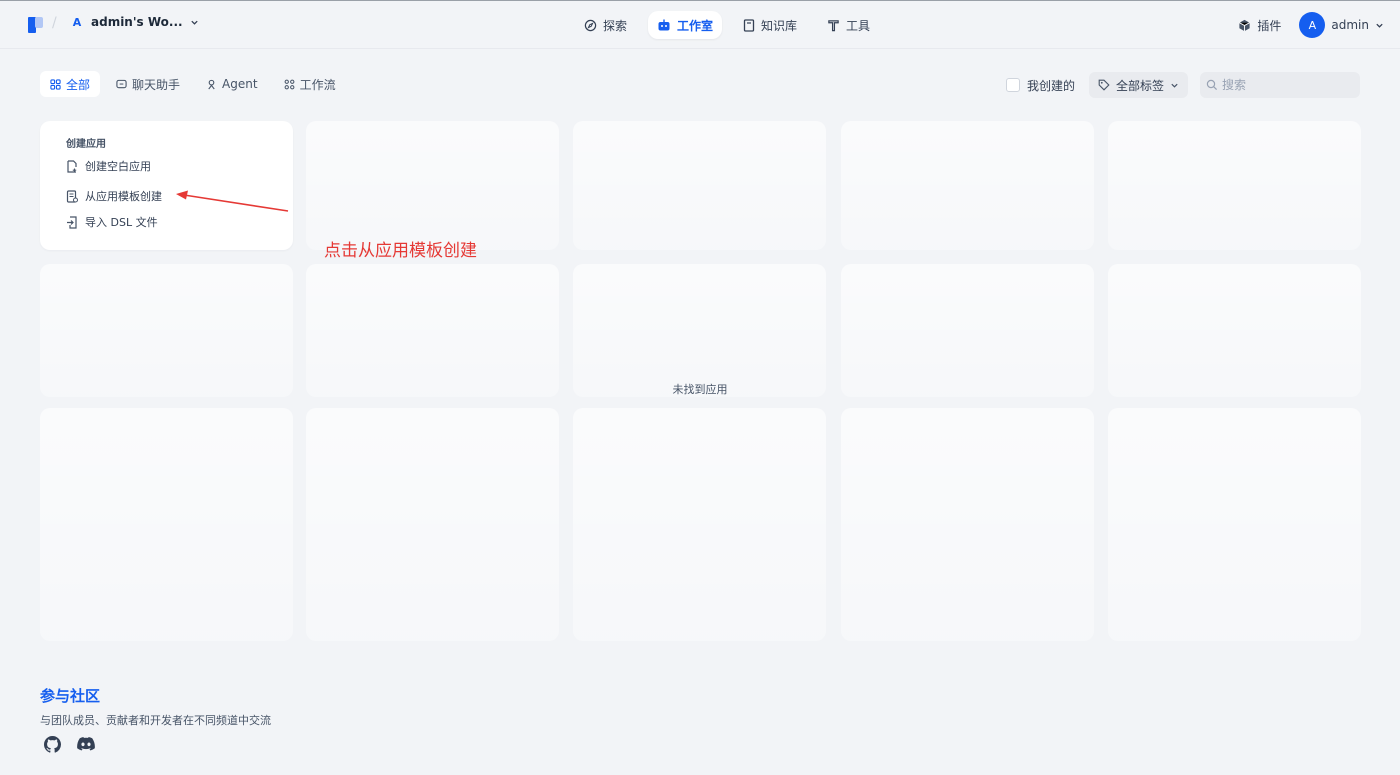  I want to click on tag-filter-label: 全部标签, so click(1139, 85).